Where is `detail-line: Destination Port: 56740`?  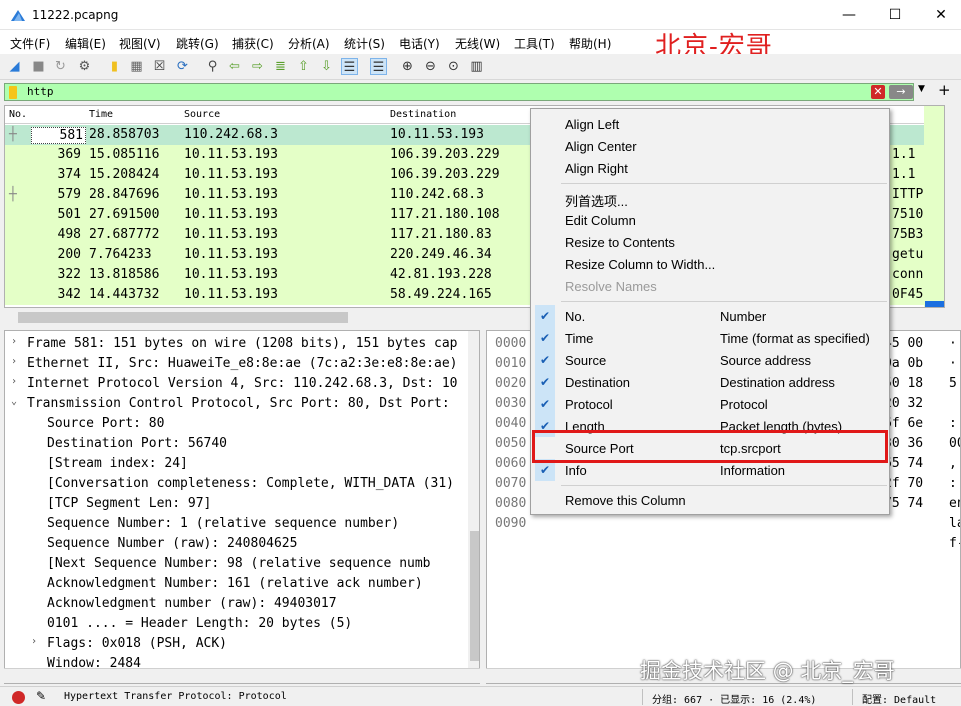
detail-line: Destination Port: 56740 is located at coordinates (240, 444).